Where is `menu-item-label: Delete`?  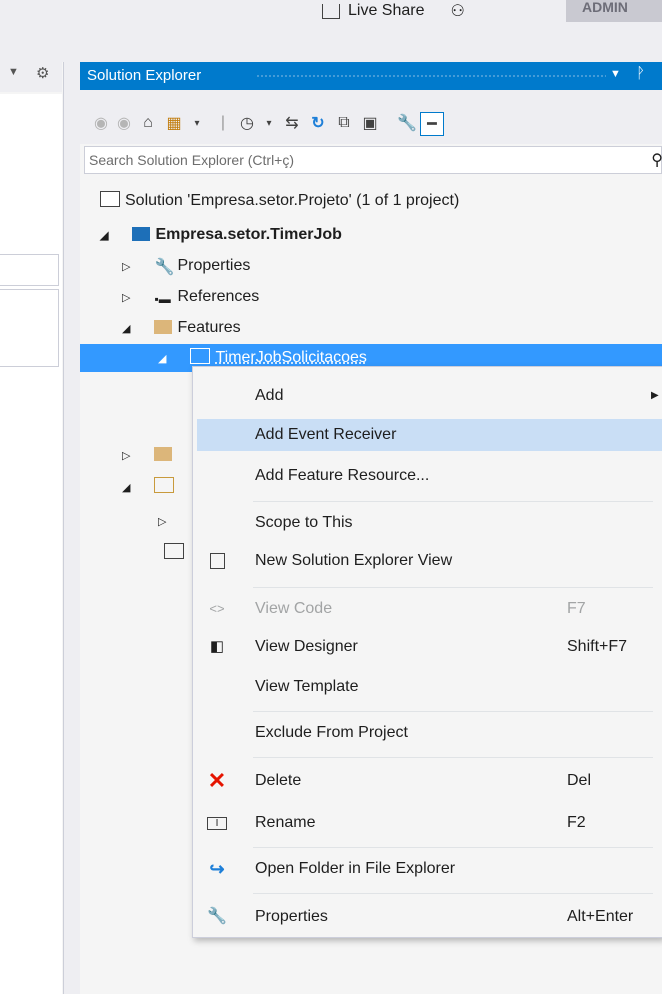 menu-item-label: Delete is located at coordinates (278, 780).